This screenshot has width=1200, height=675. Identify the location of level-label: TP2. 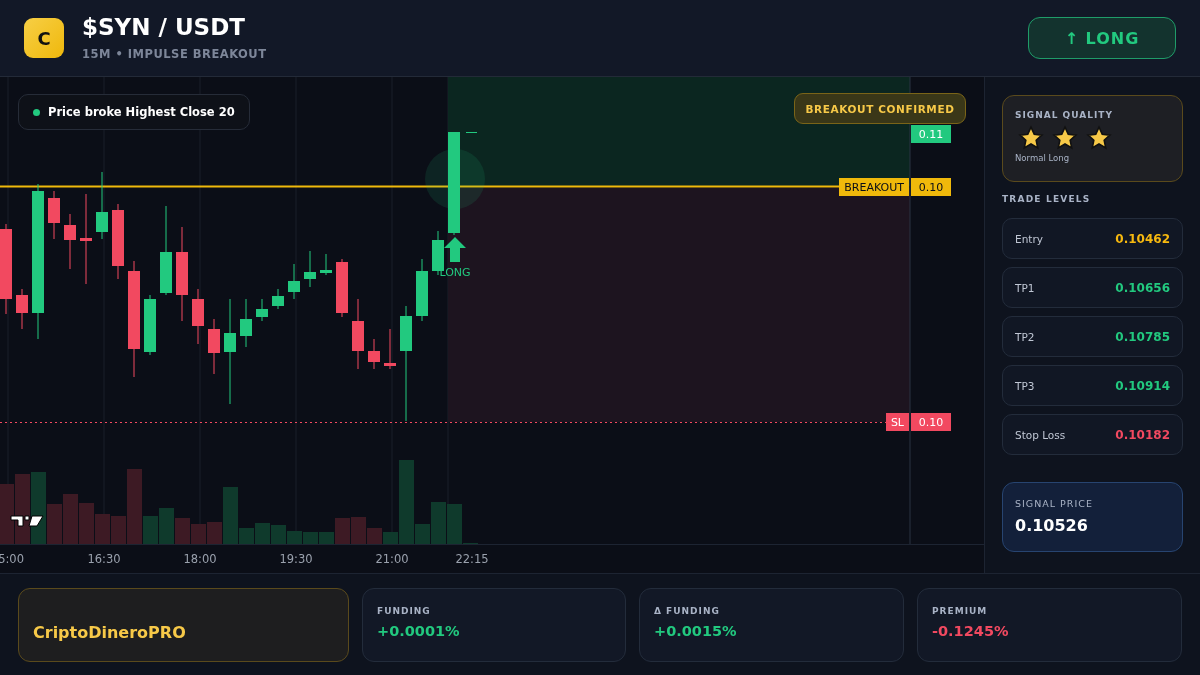
(1025, 336).